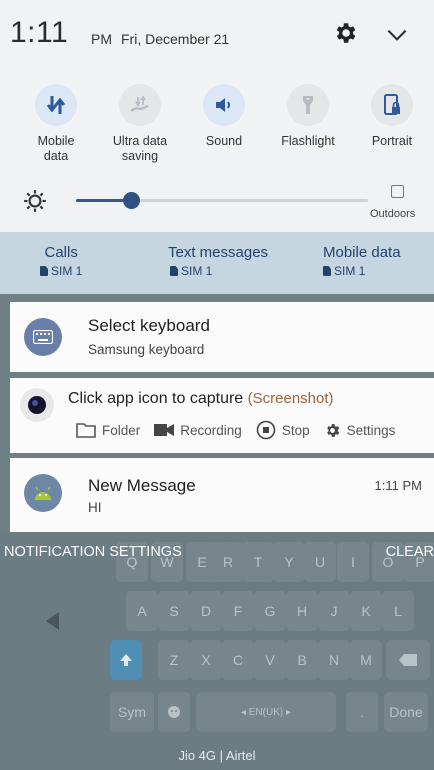 The width and height of the screenshot is (434, 770). What do you see at coordinates (334, 660) in the screenshot?
I see `key-n: N` at bounding box center [334, 660].